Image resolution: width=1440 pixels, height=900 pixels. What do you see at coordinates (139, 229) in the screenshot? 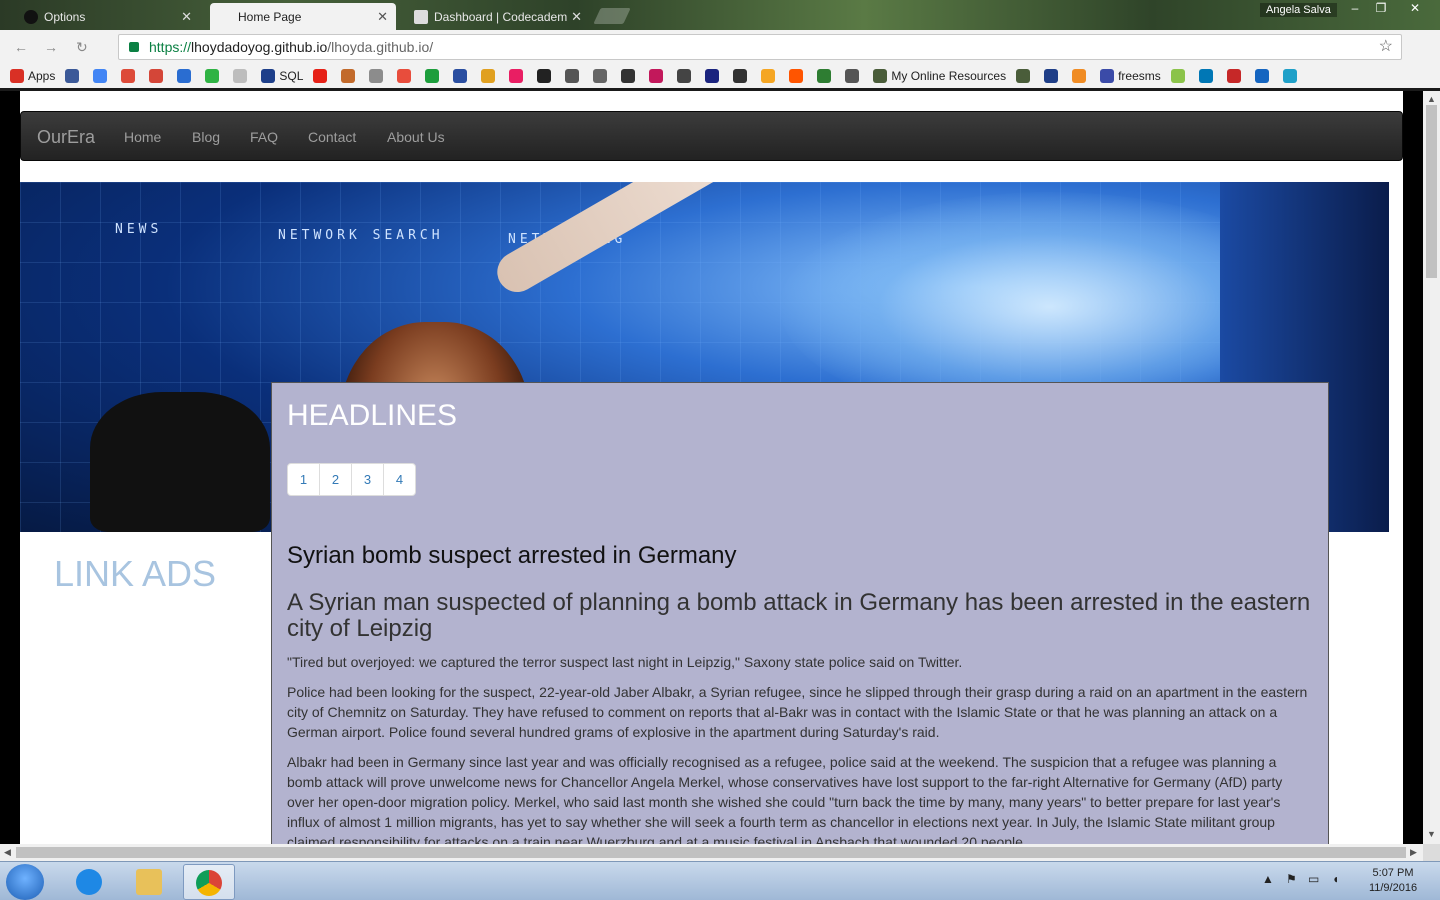
I see `hero-news-text: NEWS` at bounding box center [139, 229].